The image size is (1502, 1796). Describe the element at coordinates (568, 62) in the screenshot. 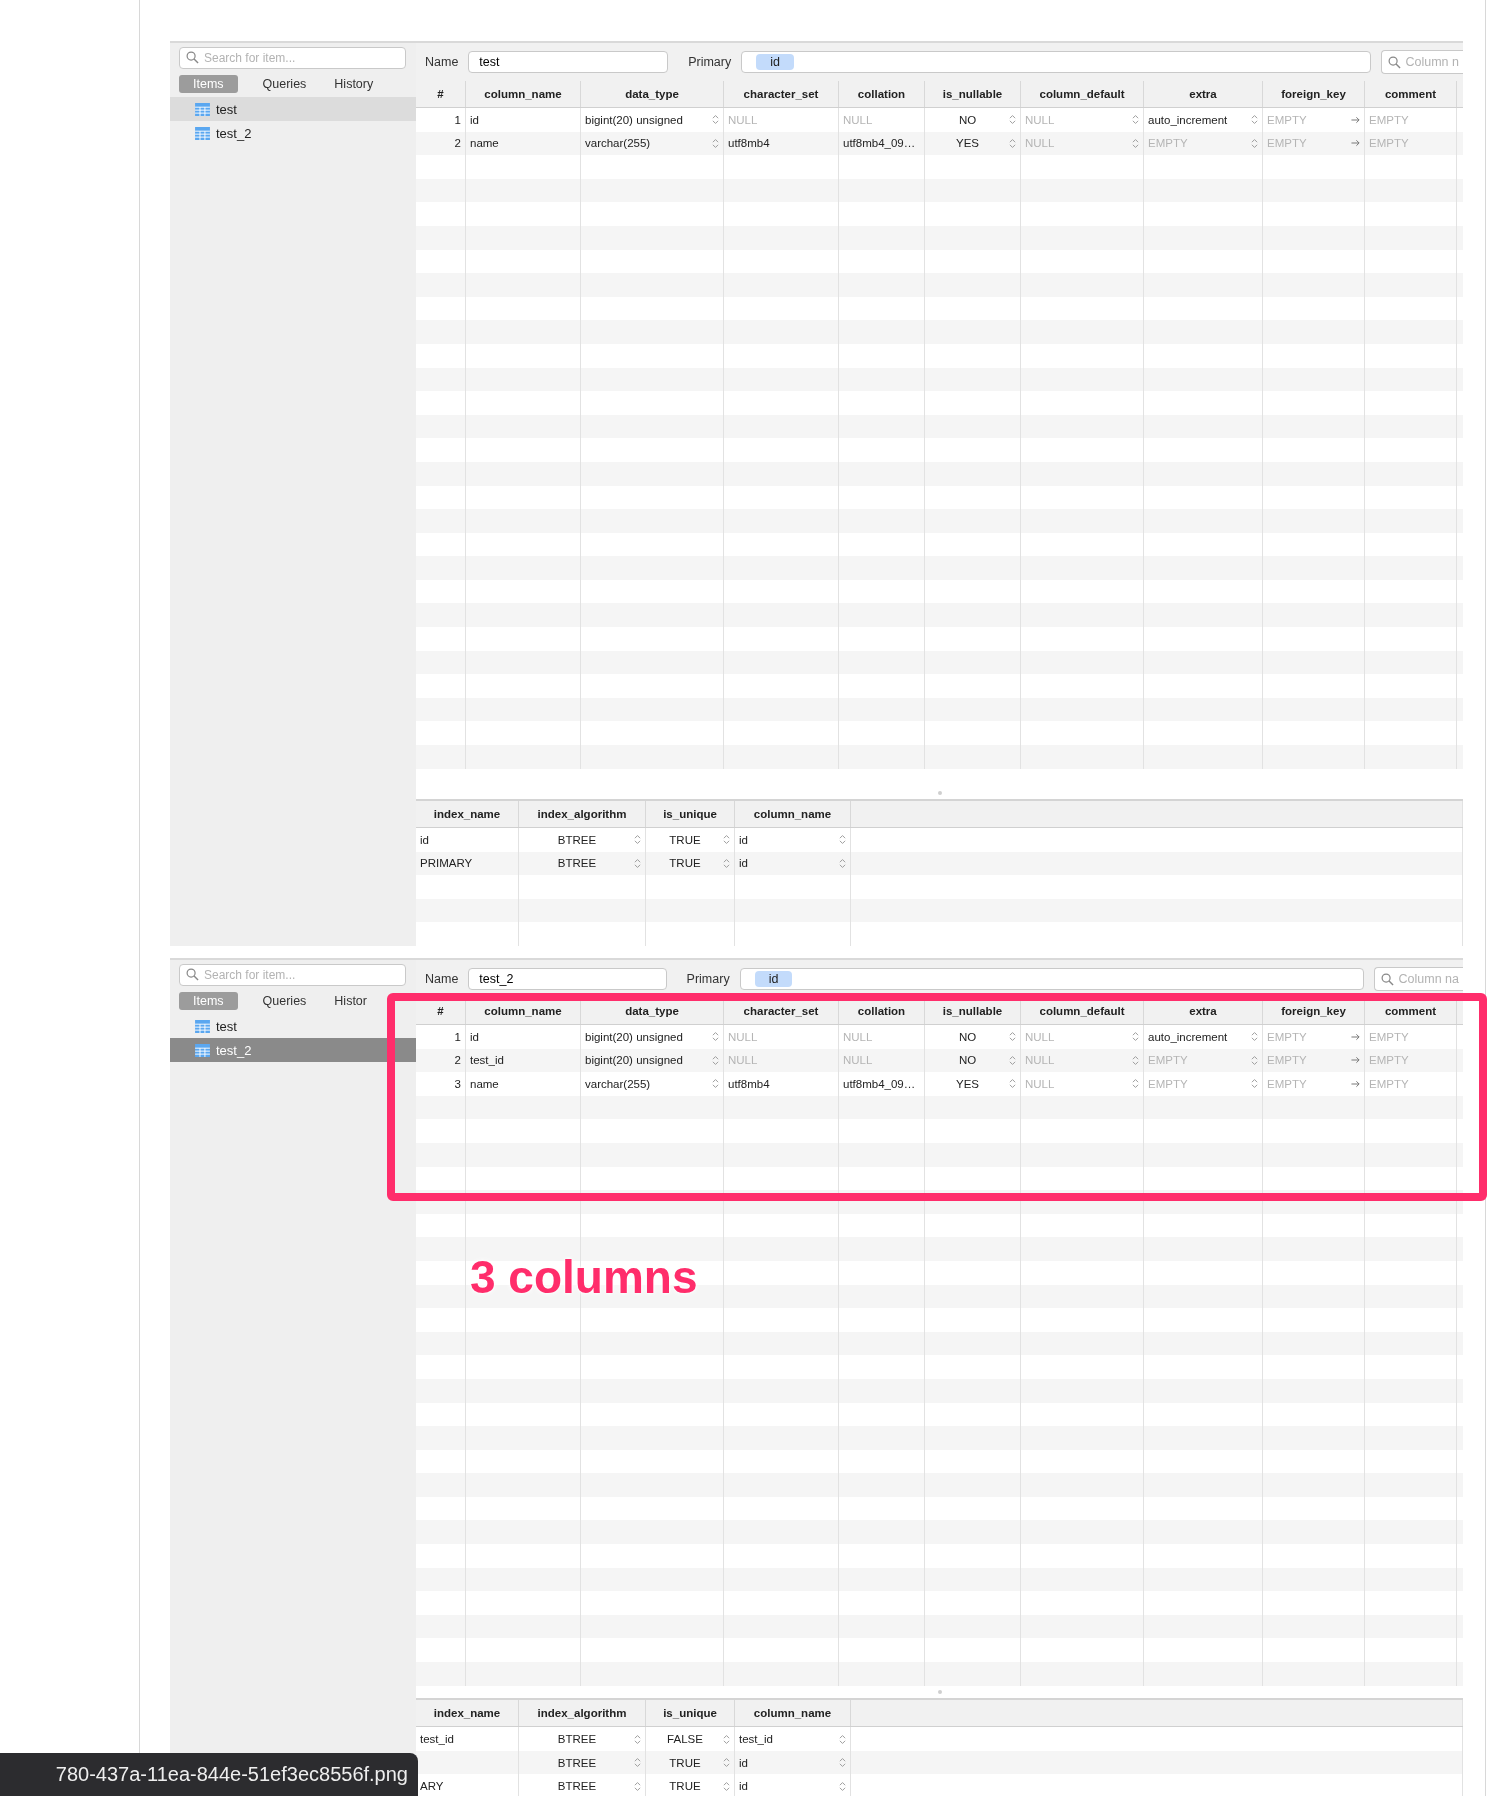

I see `name-field: test` at that location.